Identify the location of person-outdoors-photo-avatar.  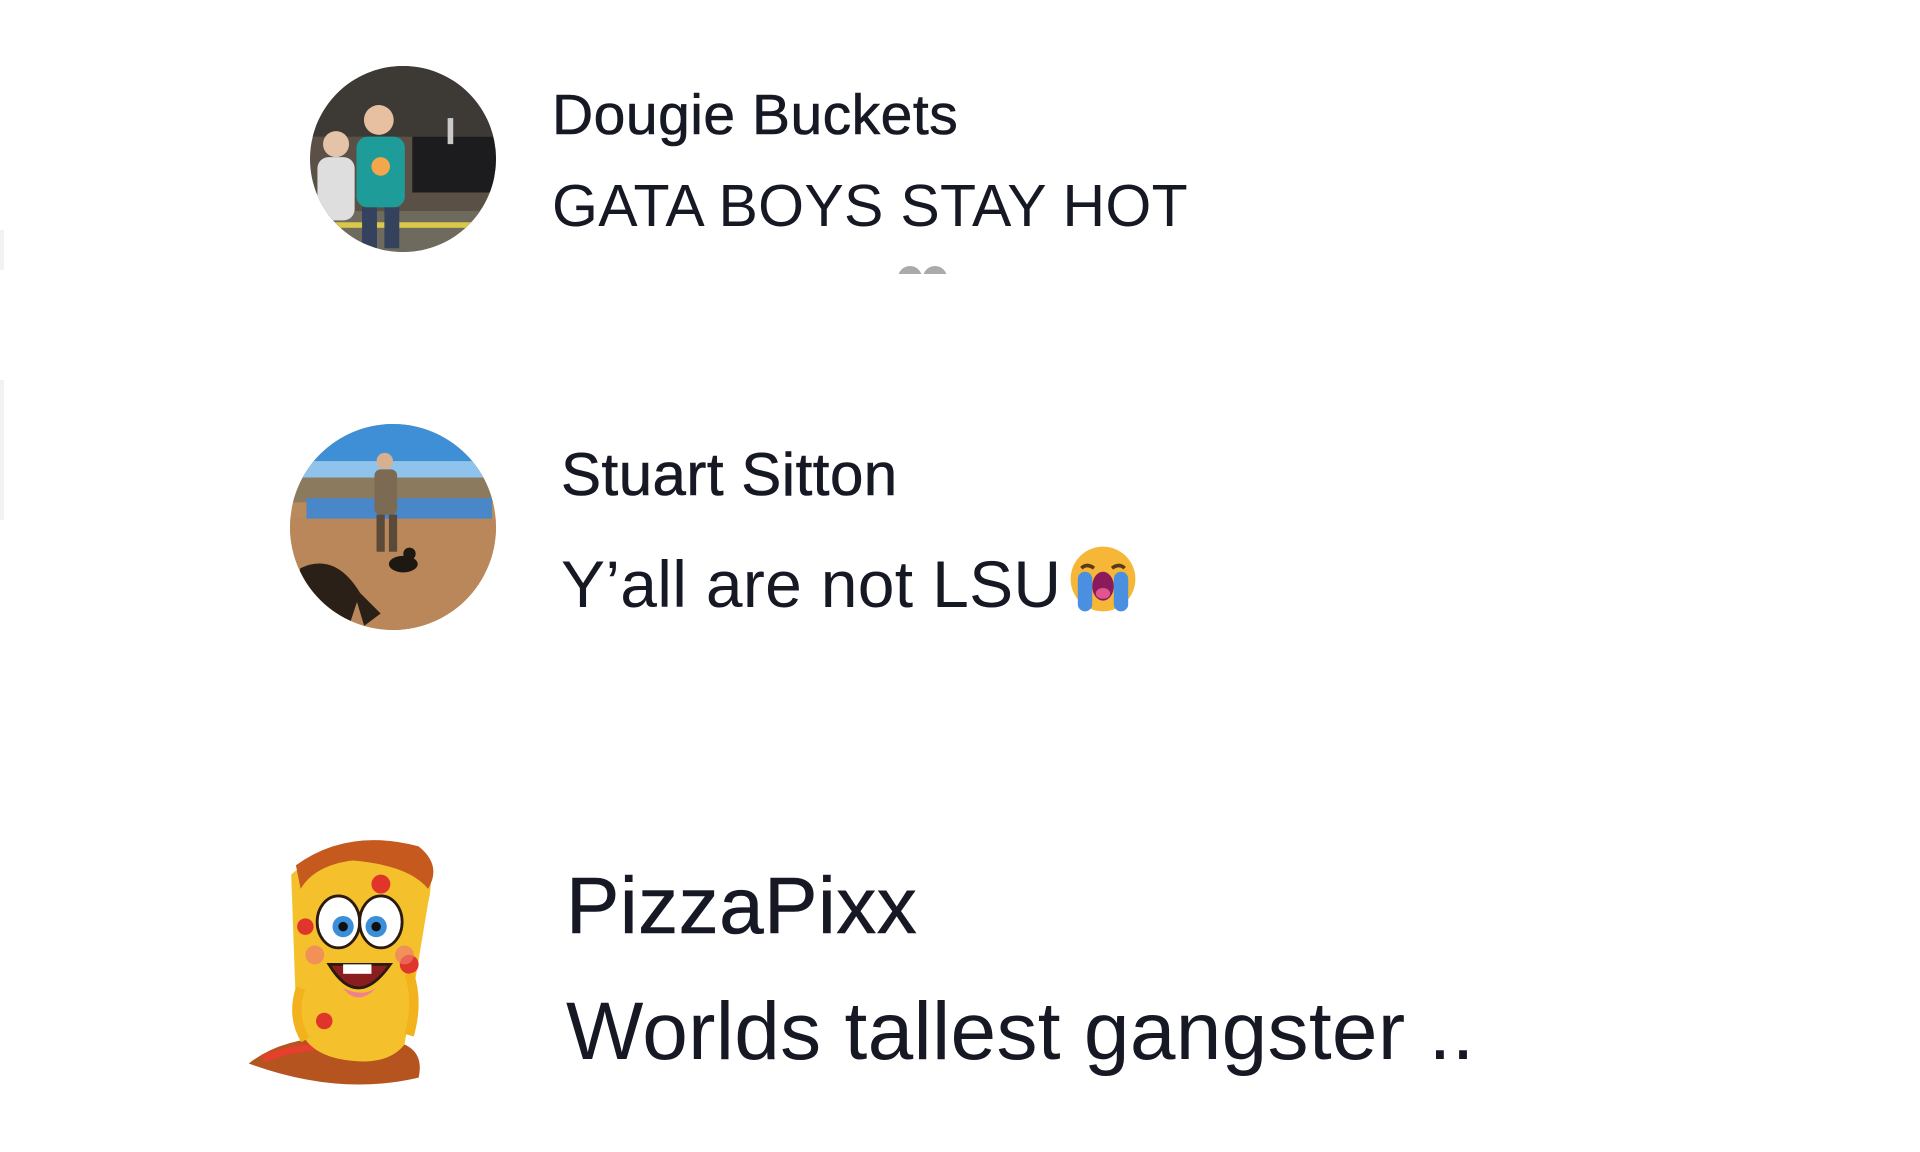
(393, 527).